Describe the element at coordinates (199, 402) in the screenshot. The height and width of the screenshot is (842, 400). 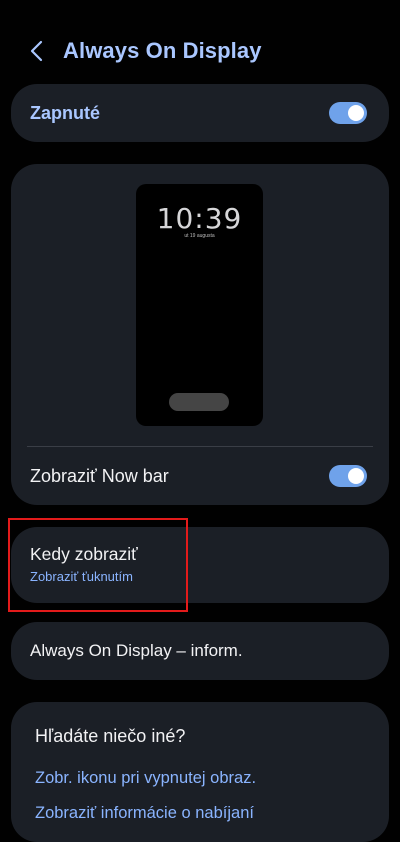
I see `now-bar-pill` at that location.